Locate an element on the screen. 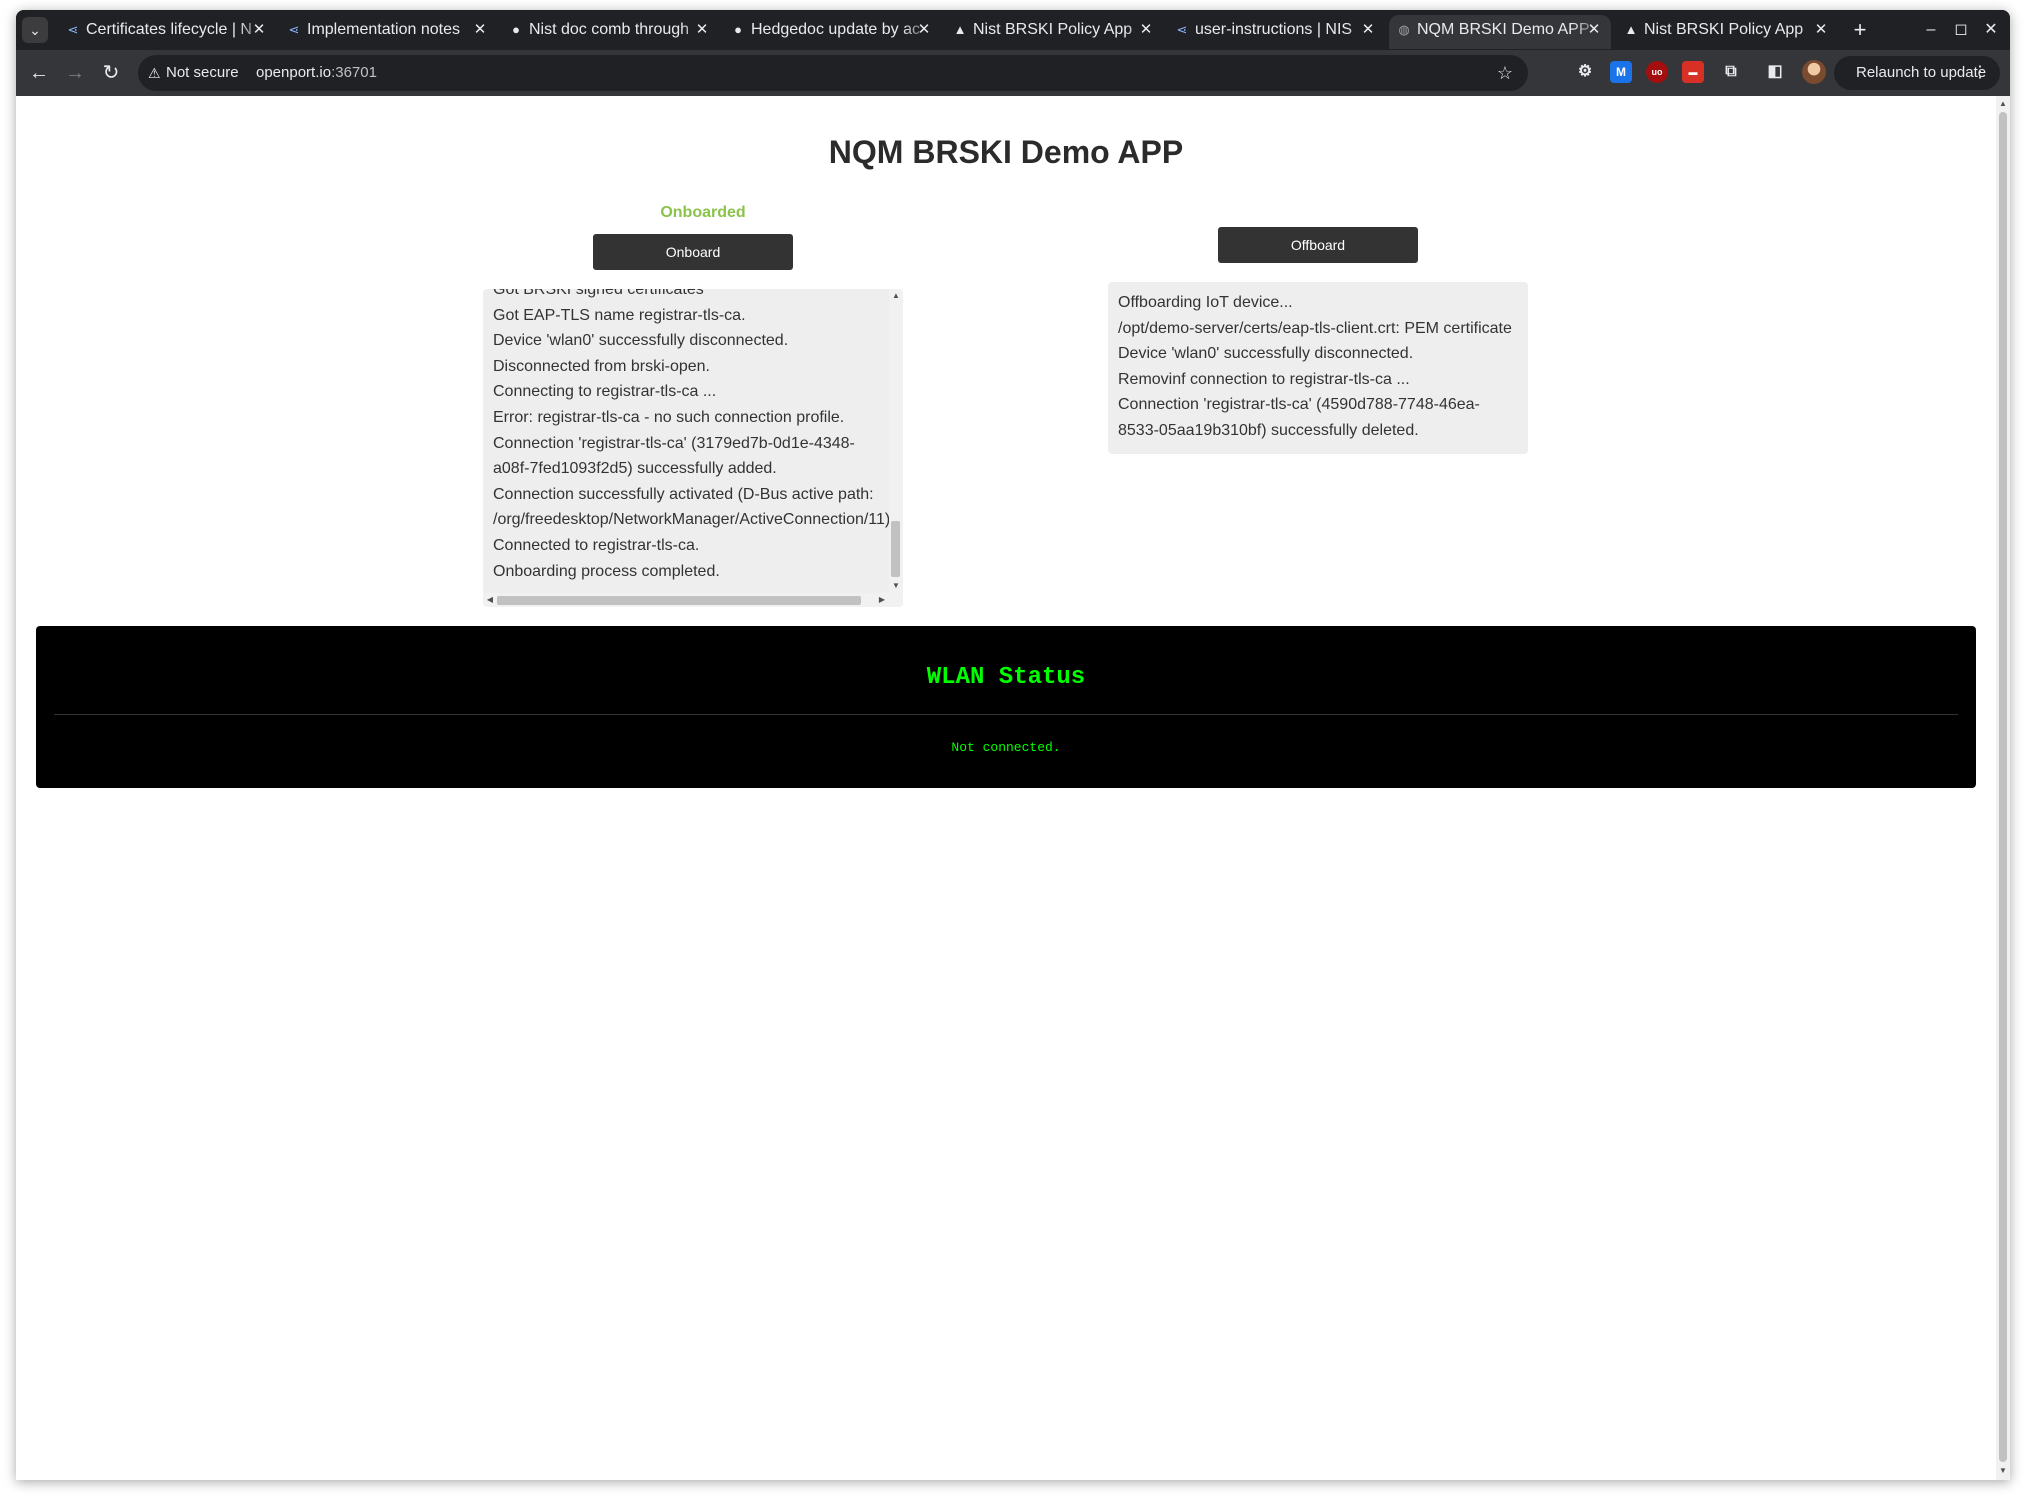 The height and width of the screenshot is (1512, 2026). wlan-status-panel: WLAN Status Not connected. is located at coordinates (1006, 707).